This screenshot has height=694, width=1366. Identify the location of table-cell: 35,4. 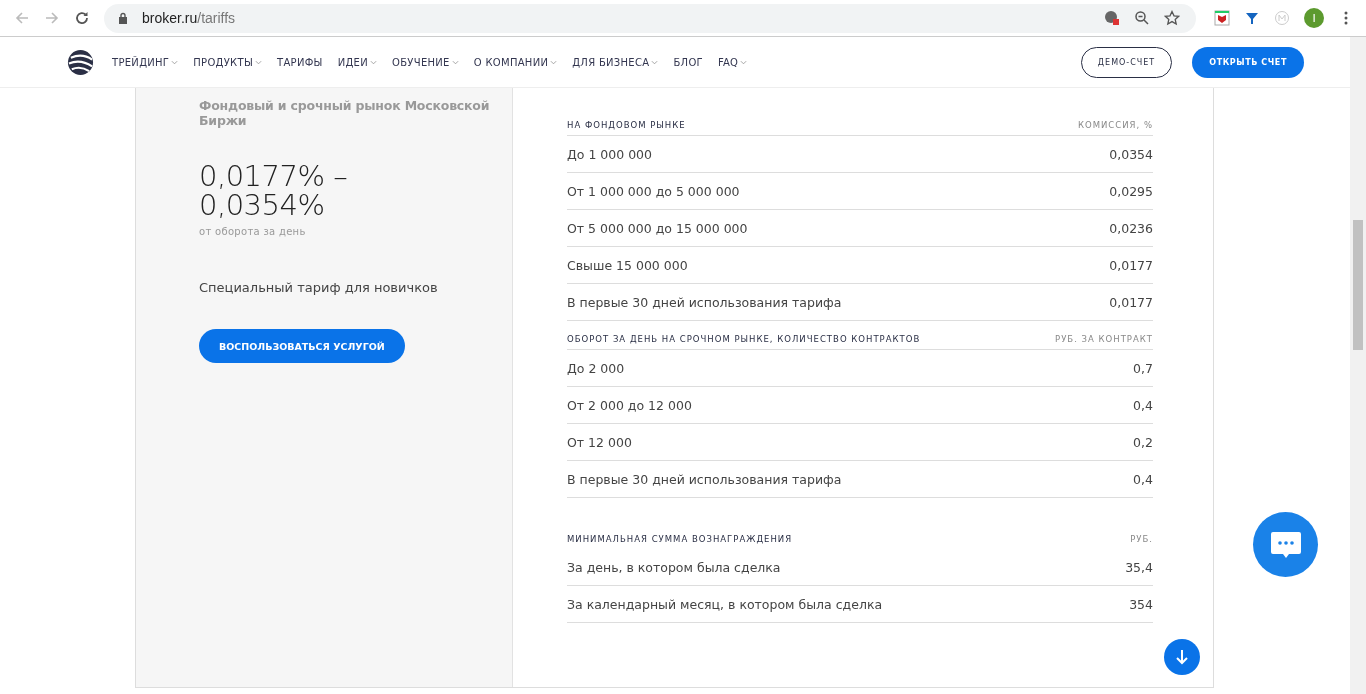
(1139, 567).